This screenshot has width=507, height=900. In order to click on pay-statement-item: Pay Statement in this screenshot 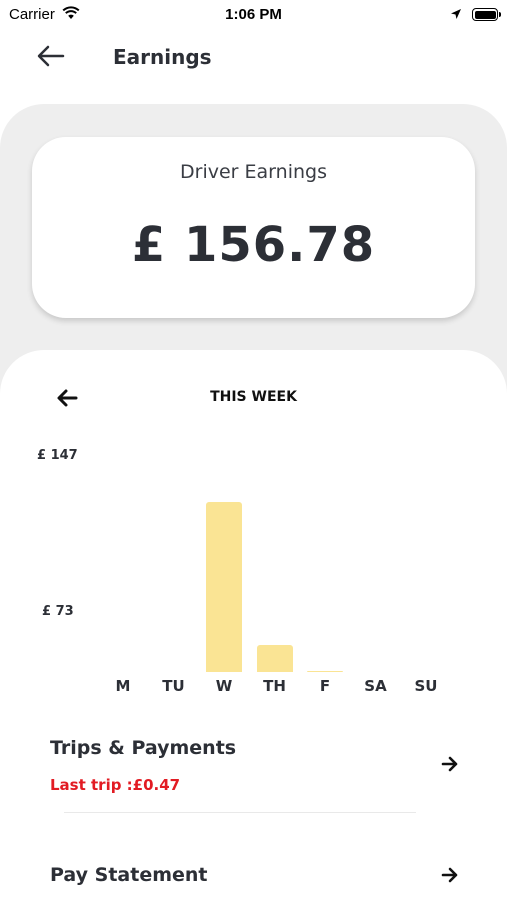, I will do `click(253, 877)`.